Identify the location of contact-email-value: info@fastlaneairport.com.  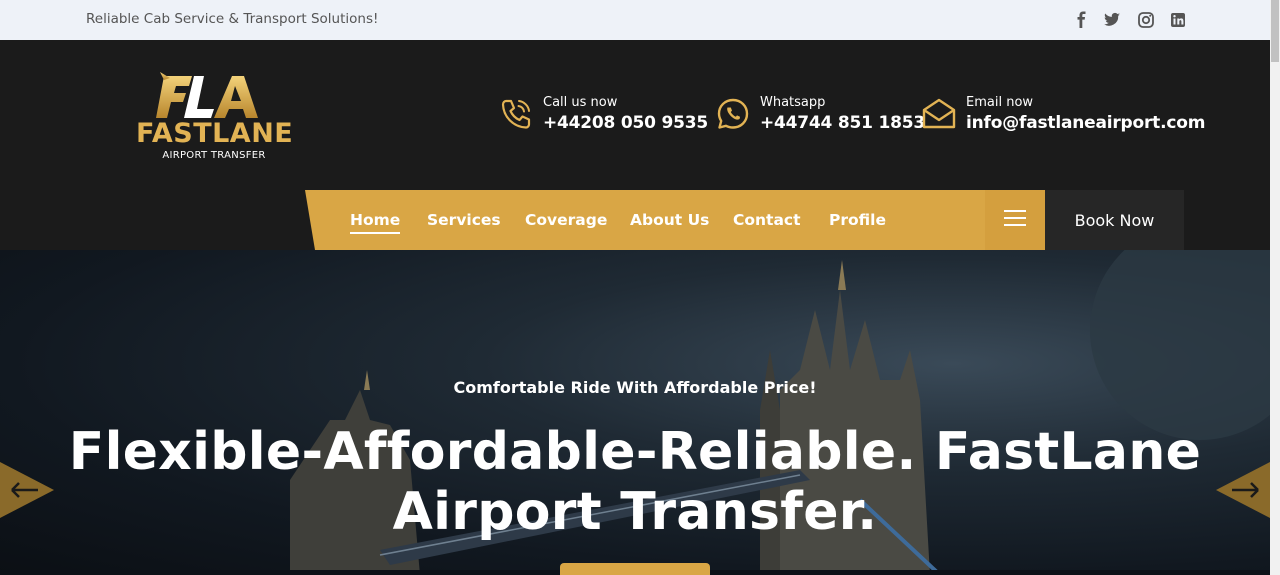
(1085, 123).